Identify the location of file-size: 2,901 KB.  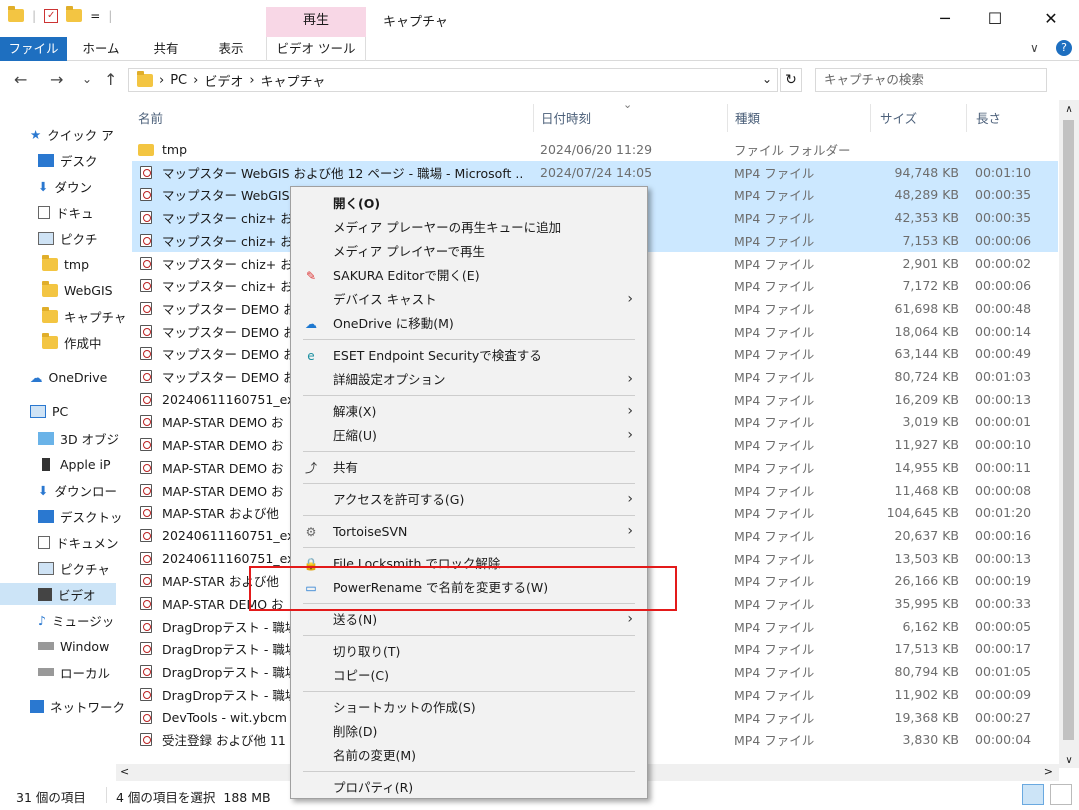
(930, 263).